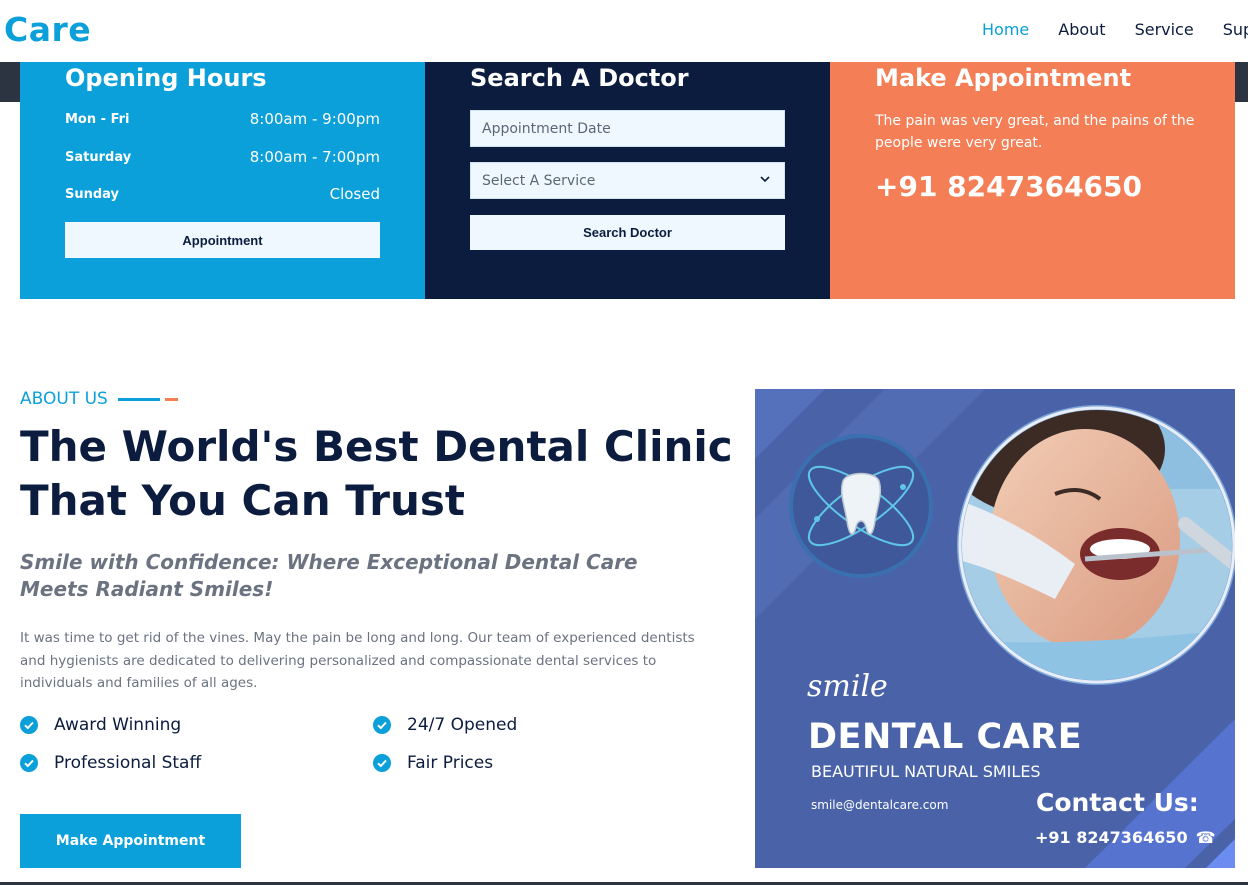 This screenshot has width=1248, height=885. What do you see at coordinates (1081, 29) in the screenshot?
I see `nav-about: About` at bounding box center [1081, 29].